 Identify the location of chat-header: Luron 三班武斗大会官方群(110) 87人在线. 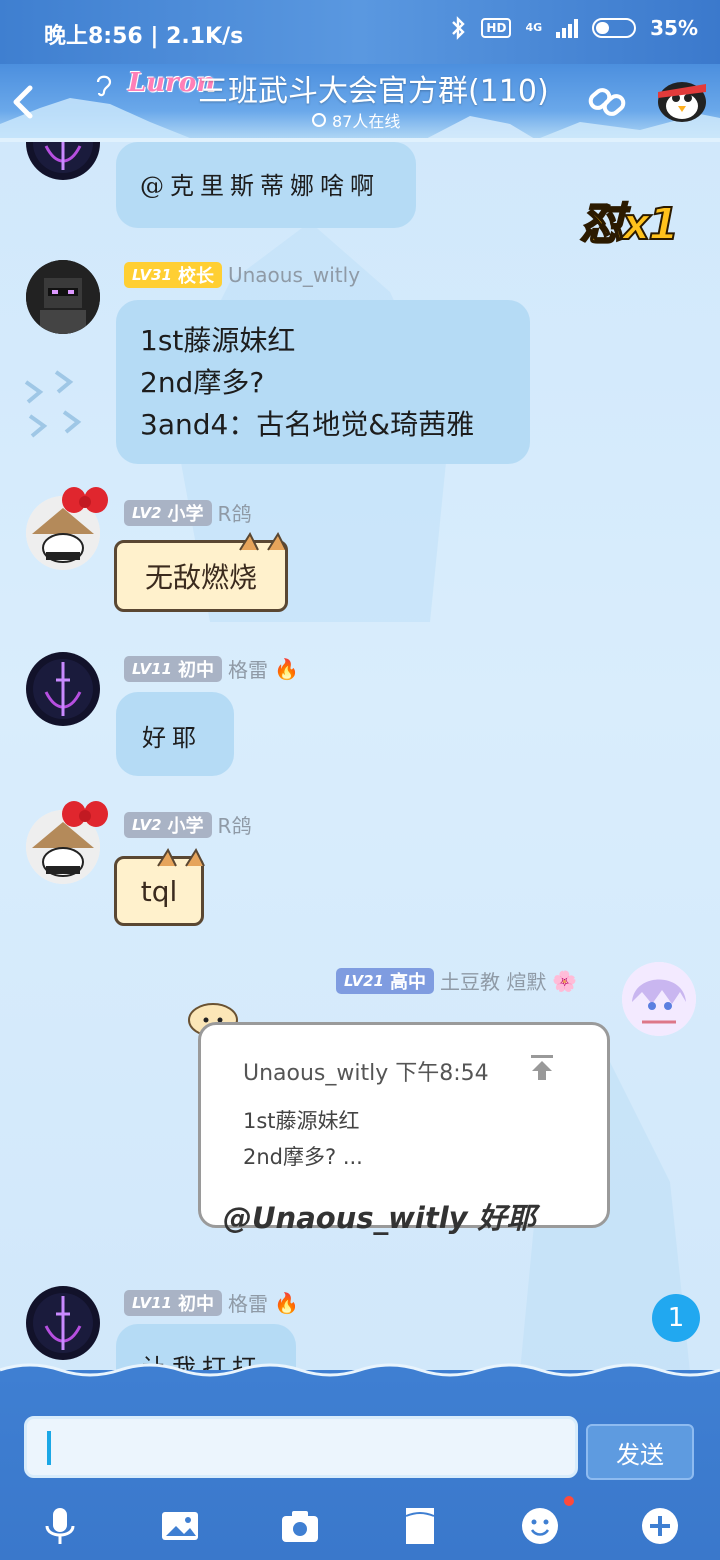
(360, 103).